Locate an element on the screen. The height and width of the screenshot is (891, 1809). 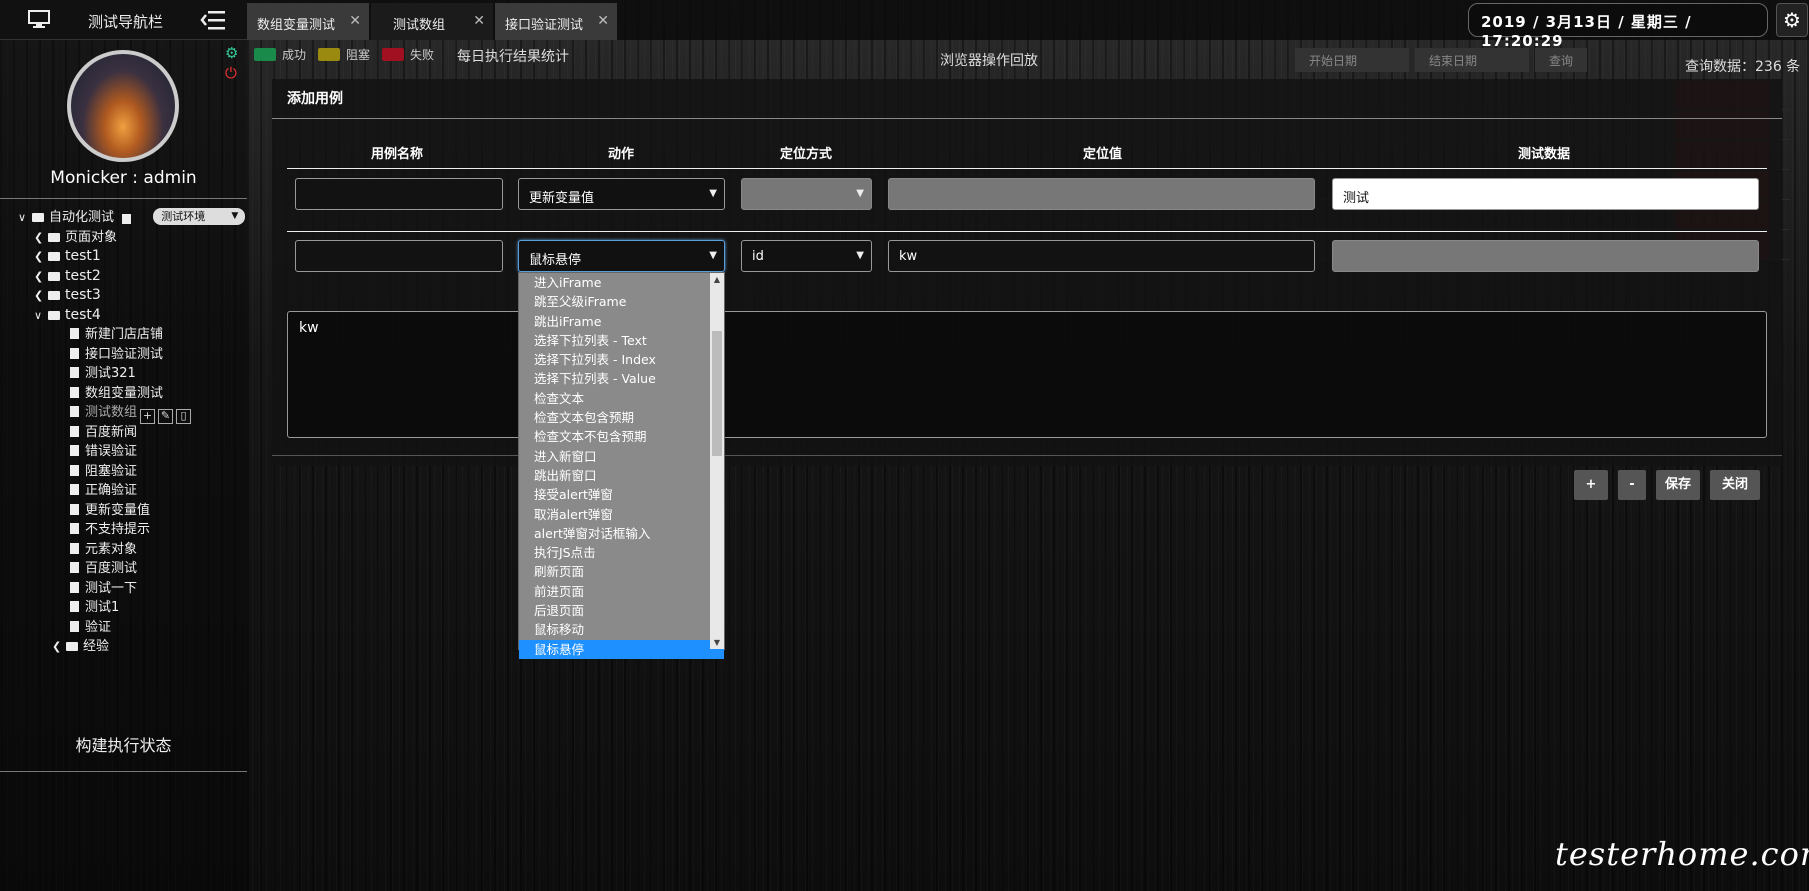
scroll-down-icon: ▼ is located at coordinates (717, 642).